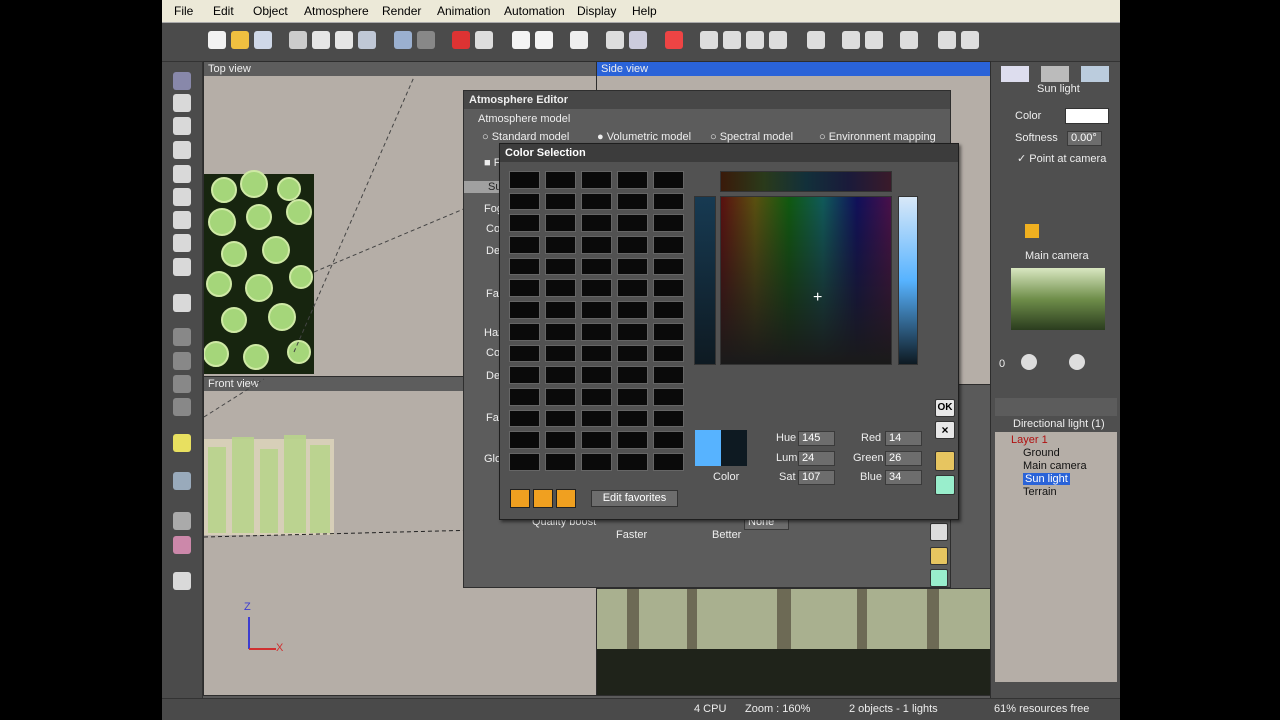 Image resolution: width=1280 pixels, height=720 pixels. I want to click on arrows-icon, so click(182, 81).